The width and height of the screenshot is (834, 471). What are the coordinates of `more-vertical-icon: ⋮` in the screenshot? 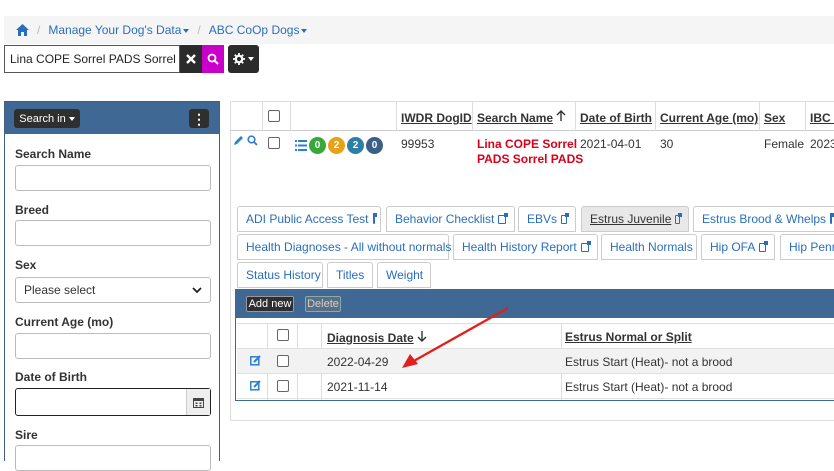 It's located at (199, 118).